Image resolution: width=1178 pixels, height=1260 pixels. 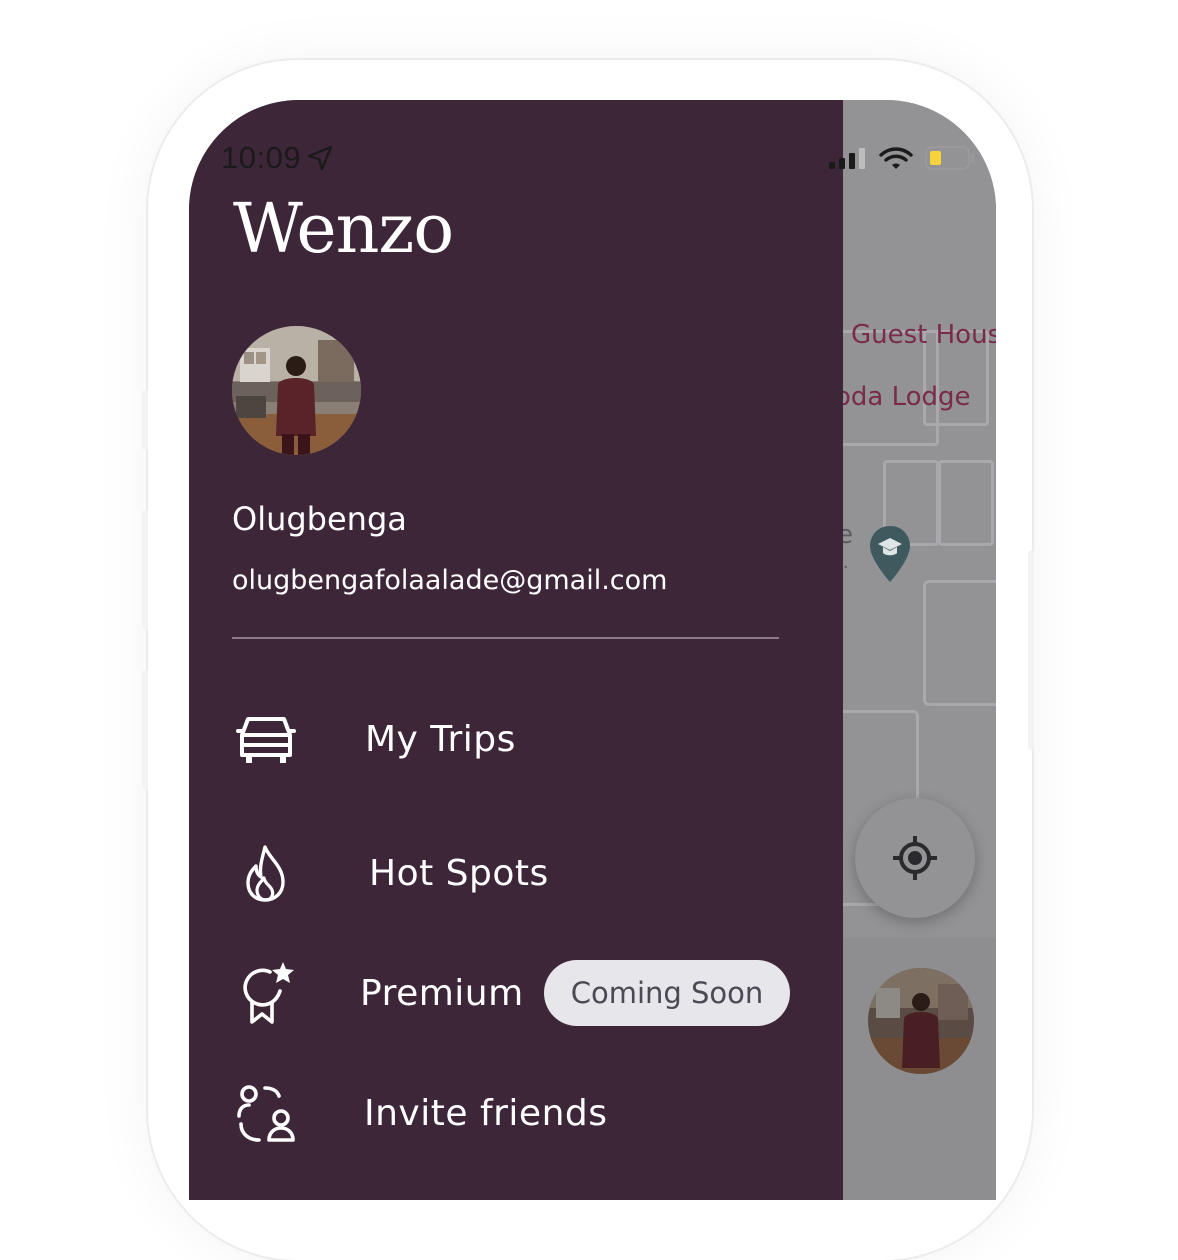 I want to click on profile-name: Olugbenga, so click(x=319, y=519).